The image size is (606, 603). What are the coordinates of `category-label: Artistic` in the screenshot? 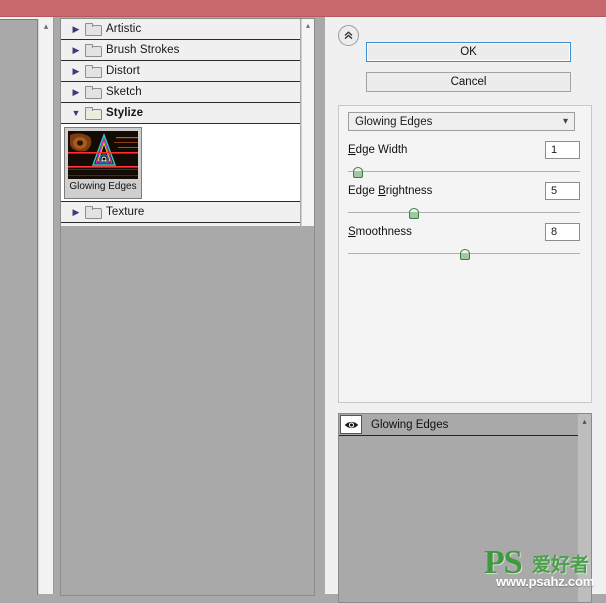 It's located at (124, 29).